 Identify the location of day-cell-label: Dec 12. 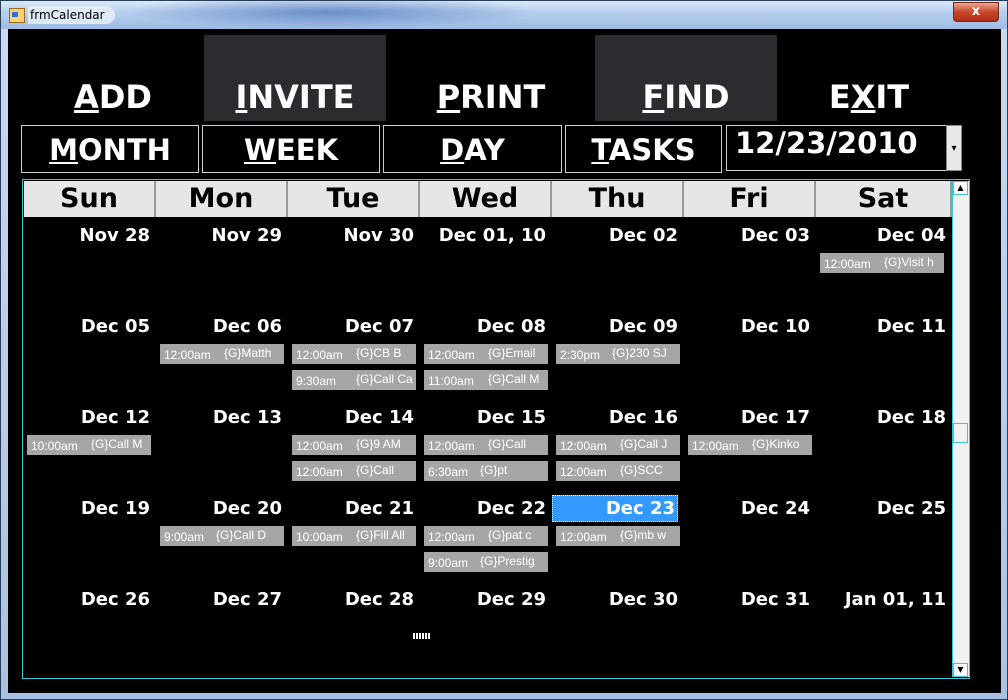
(87, 418).